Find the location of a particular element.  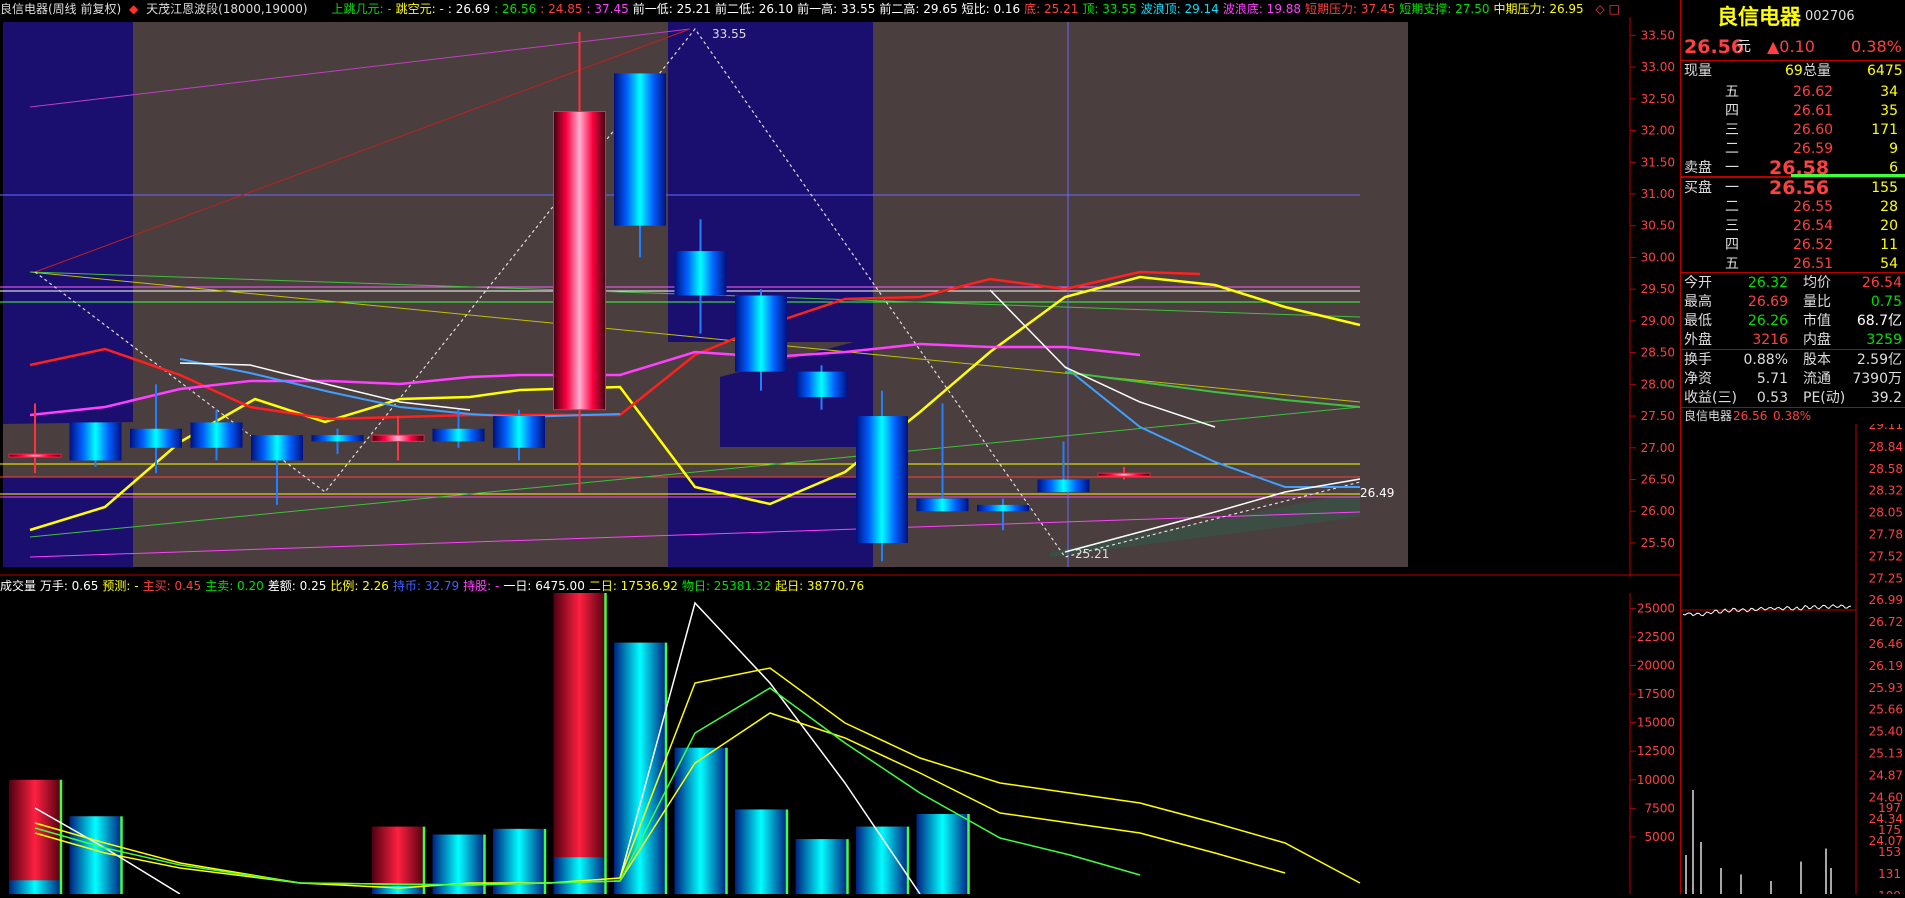

volume-axis-label: 25000 is located at coordinates (1656, 608).